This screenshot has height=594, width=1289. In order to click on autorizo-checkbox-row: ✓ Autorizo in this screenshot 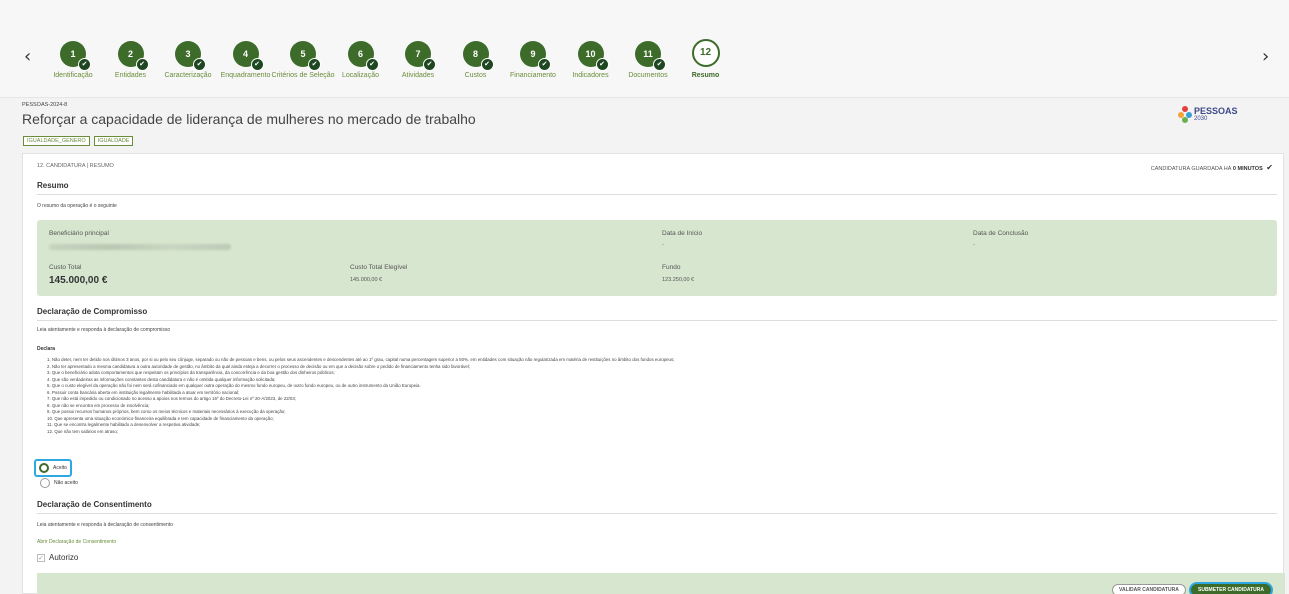, I will do `click(57, 557)`.